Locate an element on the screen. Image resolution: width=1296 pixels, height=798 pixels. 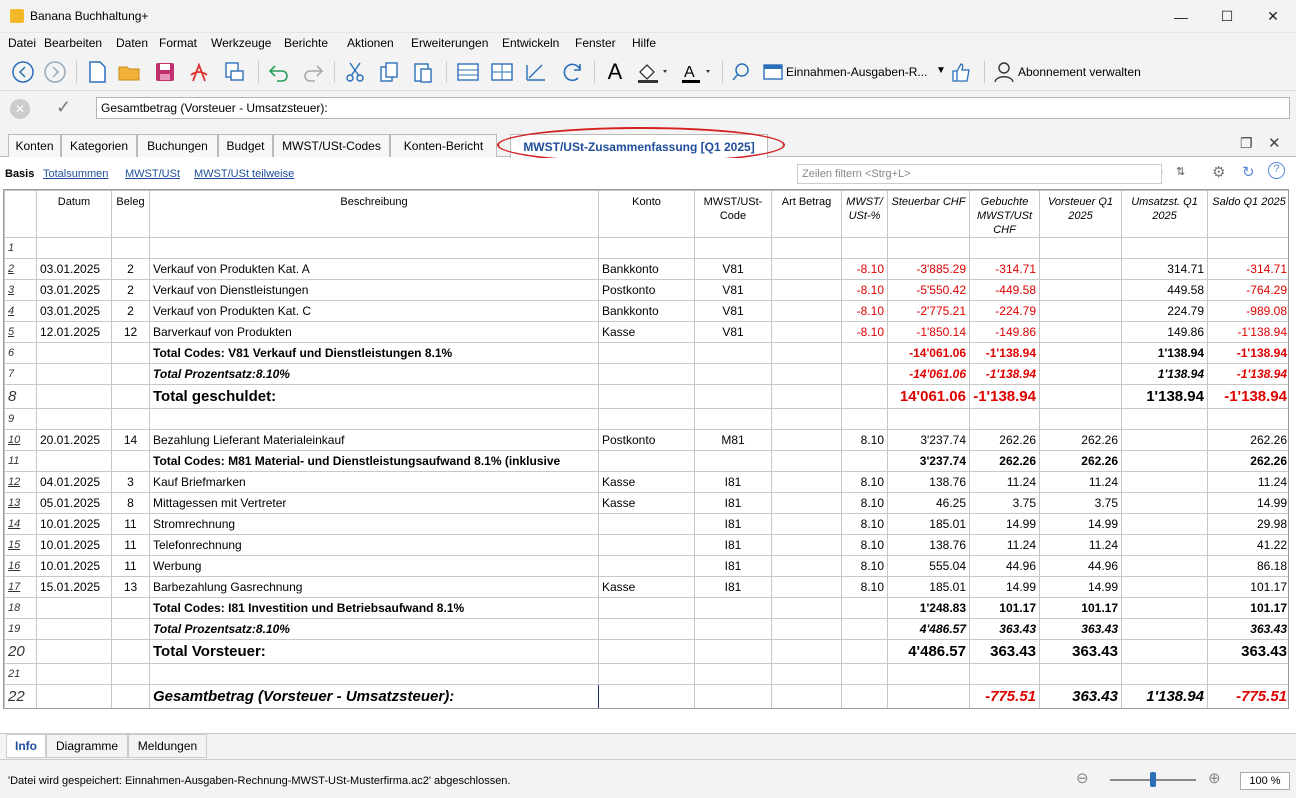
table-cell: Bankkonto is located at coordinates (646, 269).